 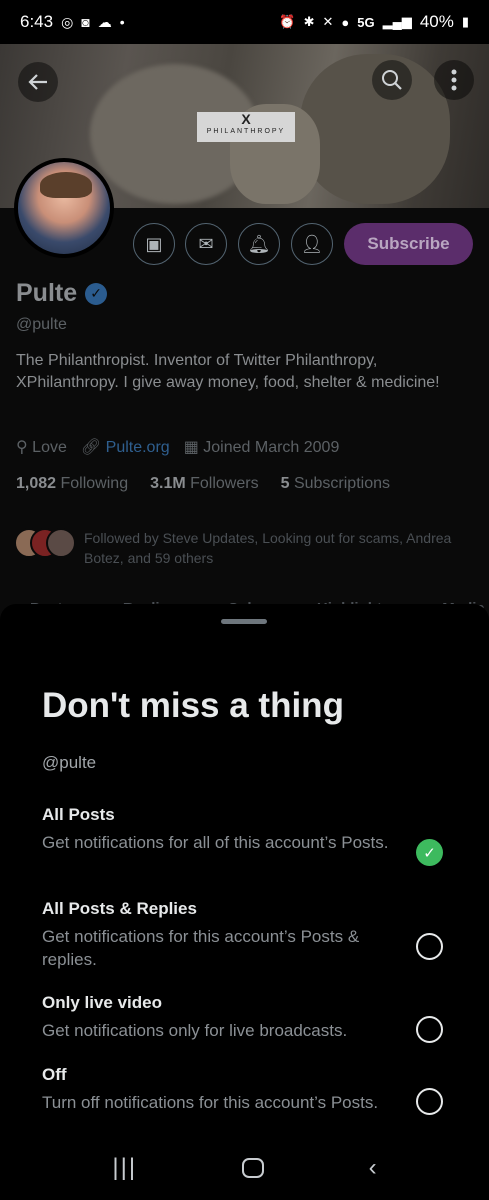 I want to click on bluetooth-icon: ✱, so click(x=309, y=21).